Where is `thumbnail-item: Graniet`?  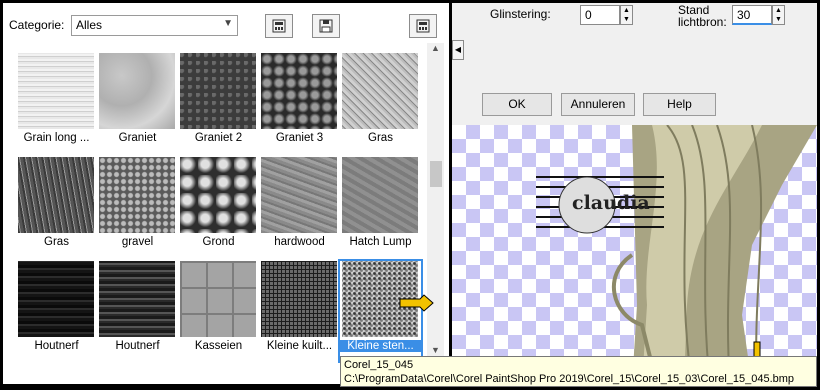 thumbnail-item: Graniet is located at coordinates (137, 103).